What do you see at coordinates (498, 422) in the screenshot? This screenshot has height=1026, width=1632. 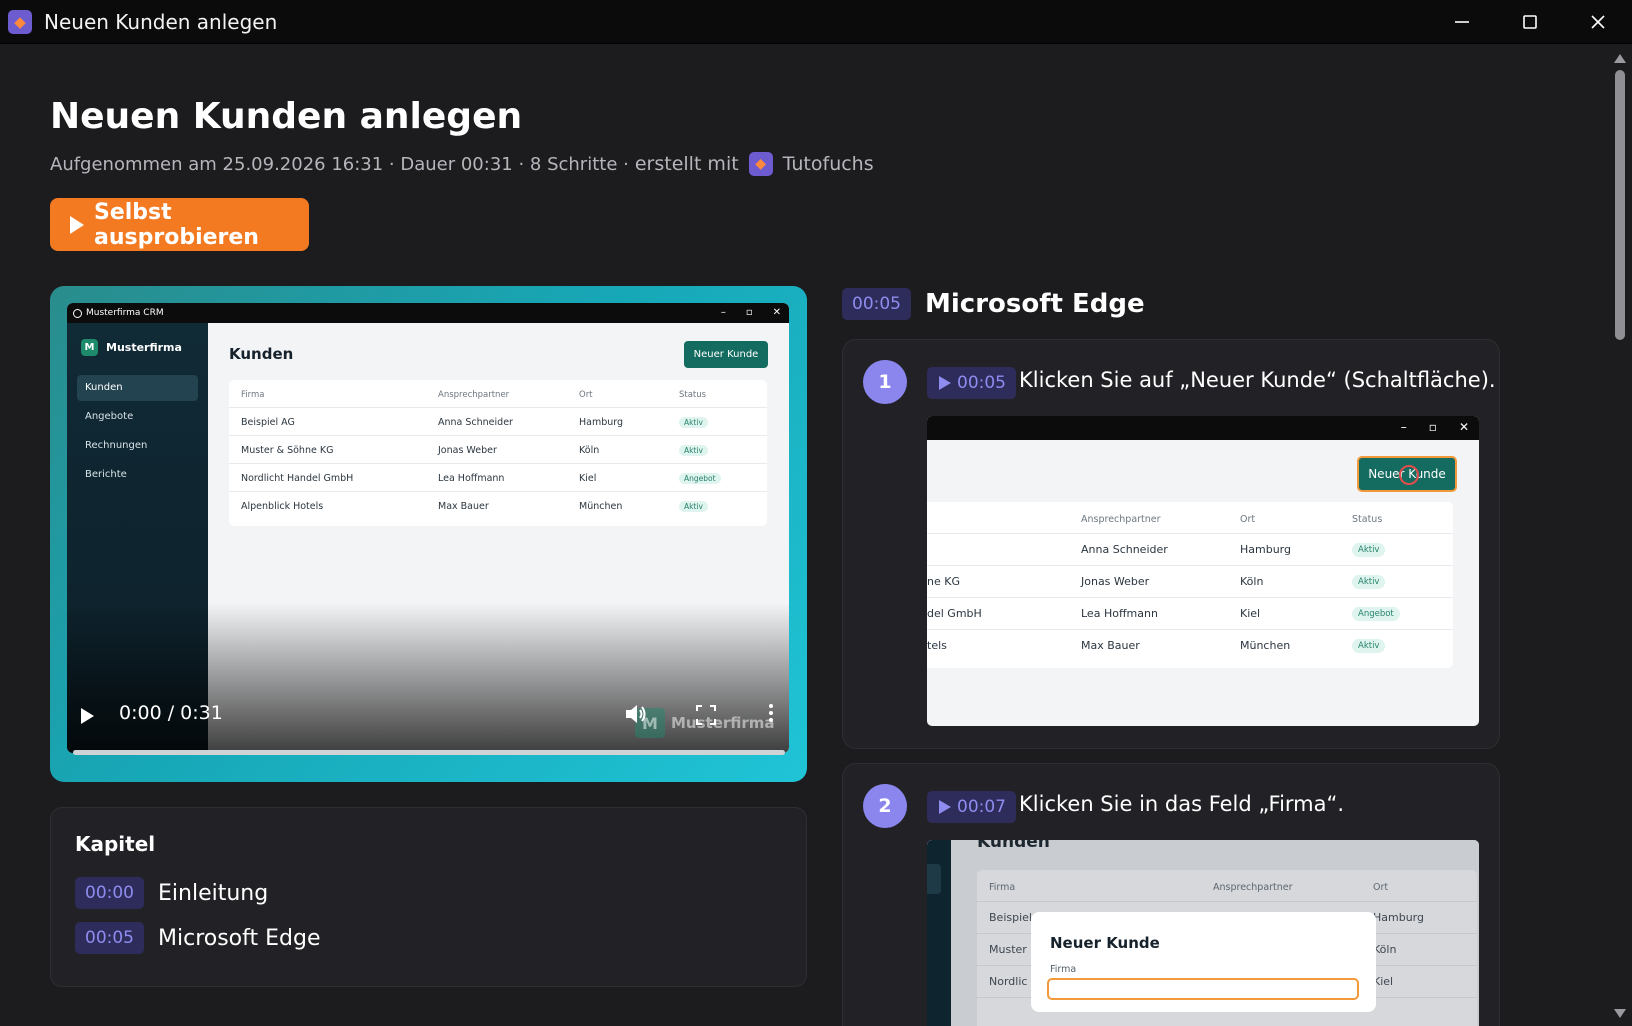 I see `table-row: Beispiel AG Anna Schneider Hamburg Aktiv` at bounding box center [498, 422].